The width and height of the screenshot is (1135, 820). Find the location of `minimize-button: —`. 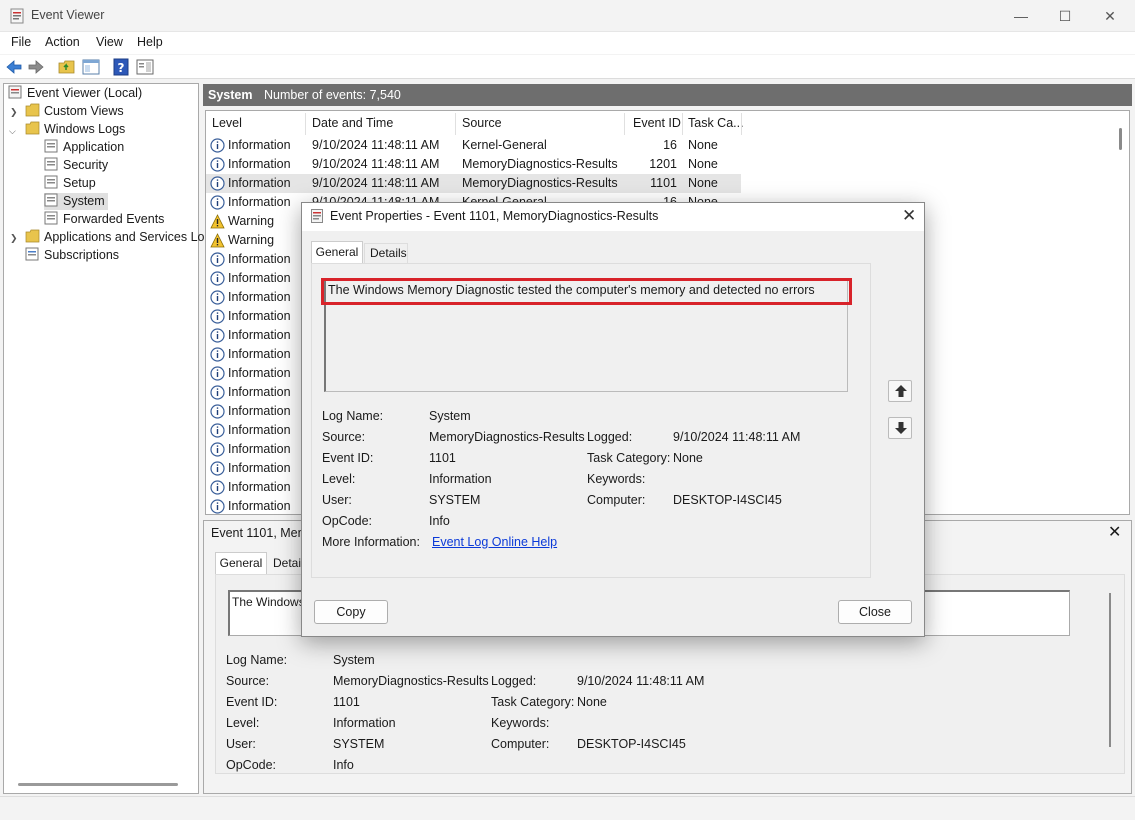

minimize-button: — is located at coordinates (1021, 16).